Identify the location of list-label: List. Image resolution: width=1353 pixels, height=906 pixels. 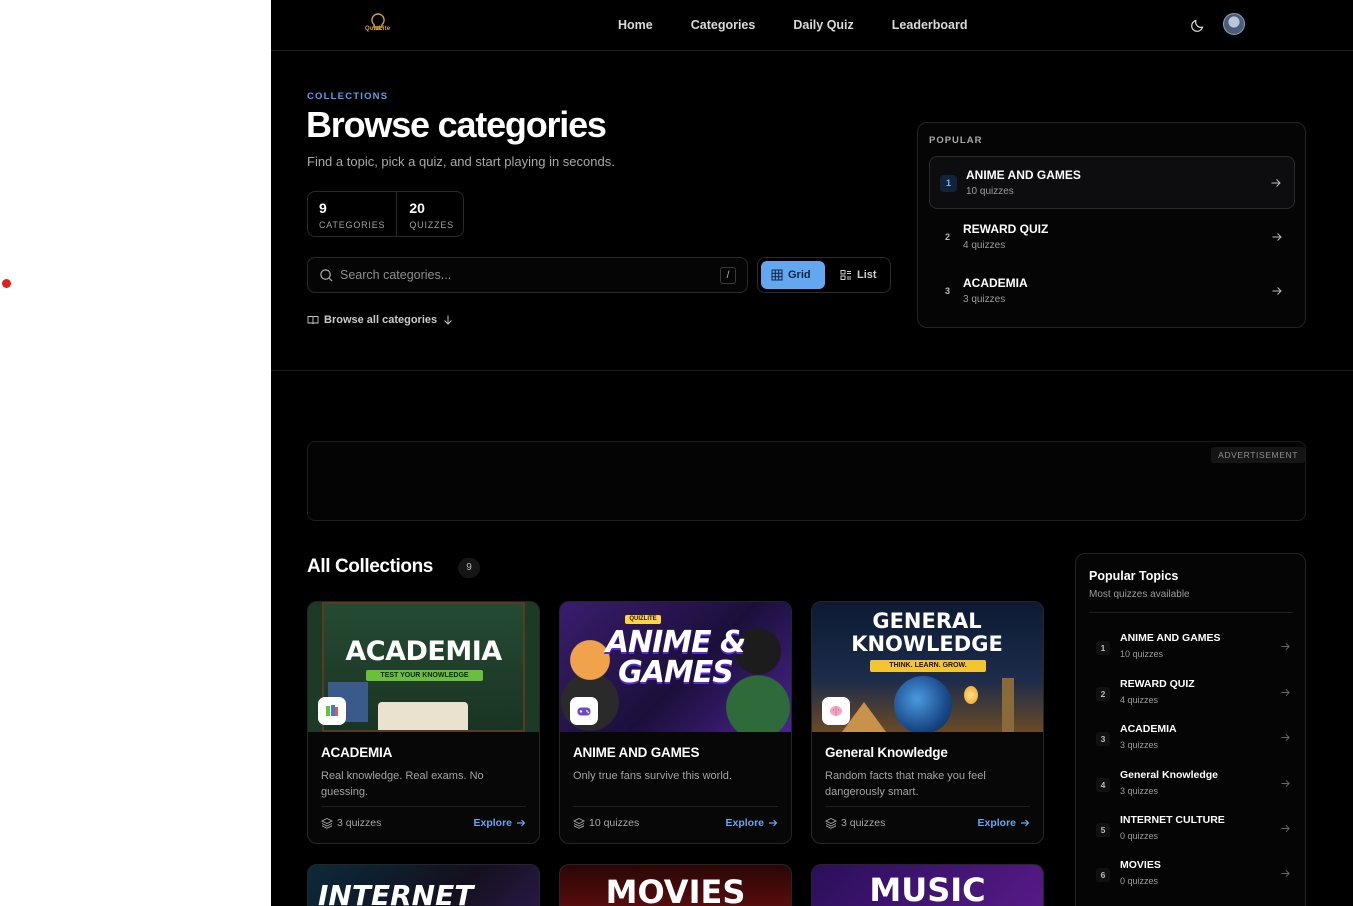
(867, 275).